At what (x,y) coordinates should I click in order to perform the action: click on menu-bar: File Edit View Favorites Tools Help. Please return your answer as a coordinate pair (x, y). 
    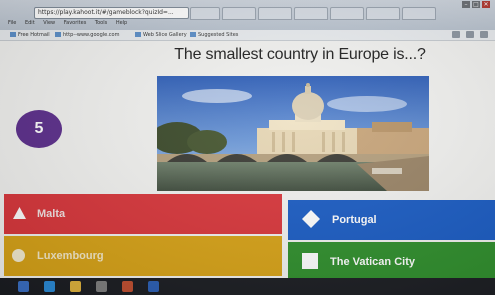
    Looking at the image, I should click on (71, 23).